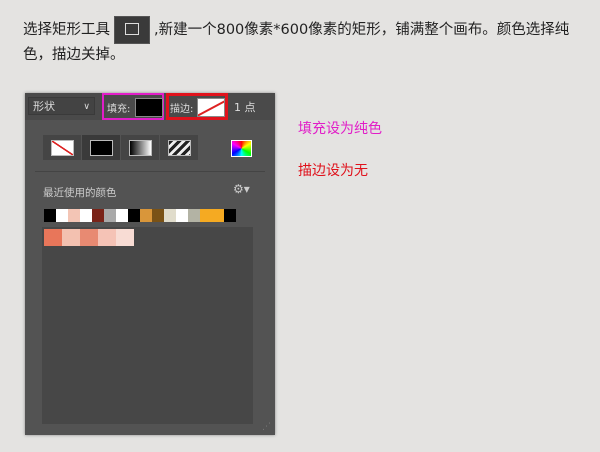 This screenshot has width=600, height=452. What do you see at coordinates (266, 427) in the screenshot?
I see `resize-grip-icon: ⋰` at bounding box center [266, 427].